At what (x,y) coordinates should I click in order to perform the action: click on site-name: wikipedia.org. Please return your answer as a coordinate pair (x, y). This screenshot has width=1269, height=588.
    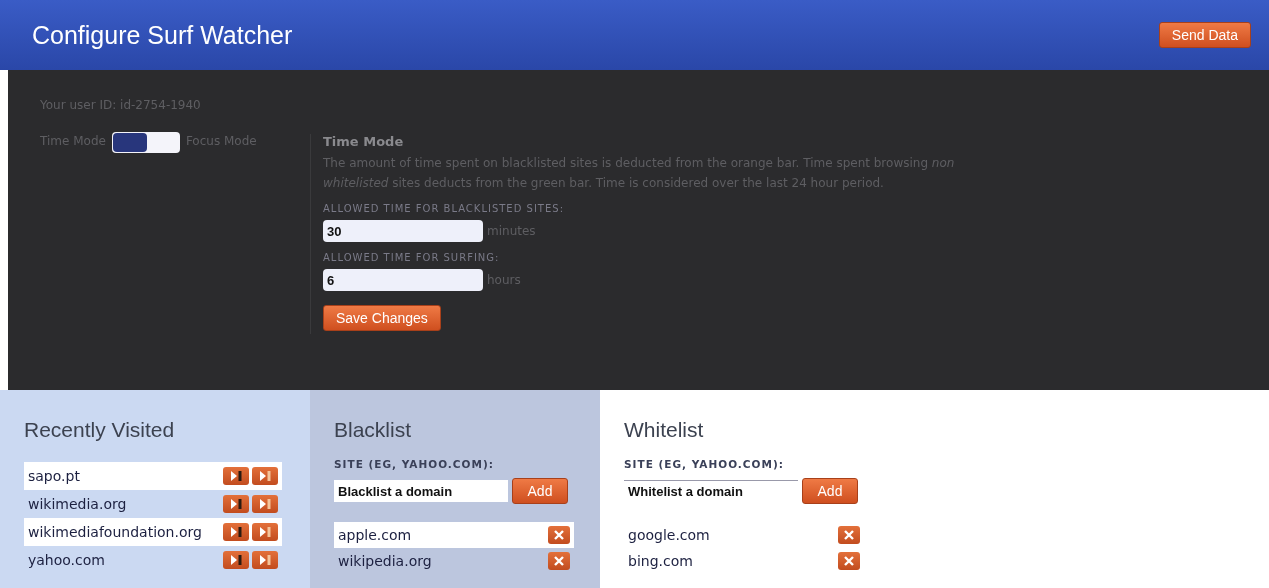
    Looking at the image, I should click on (385, 561).